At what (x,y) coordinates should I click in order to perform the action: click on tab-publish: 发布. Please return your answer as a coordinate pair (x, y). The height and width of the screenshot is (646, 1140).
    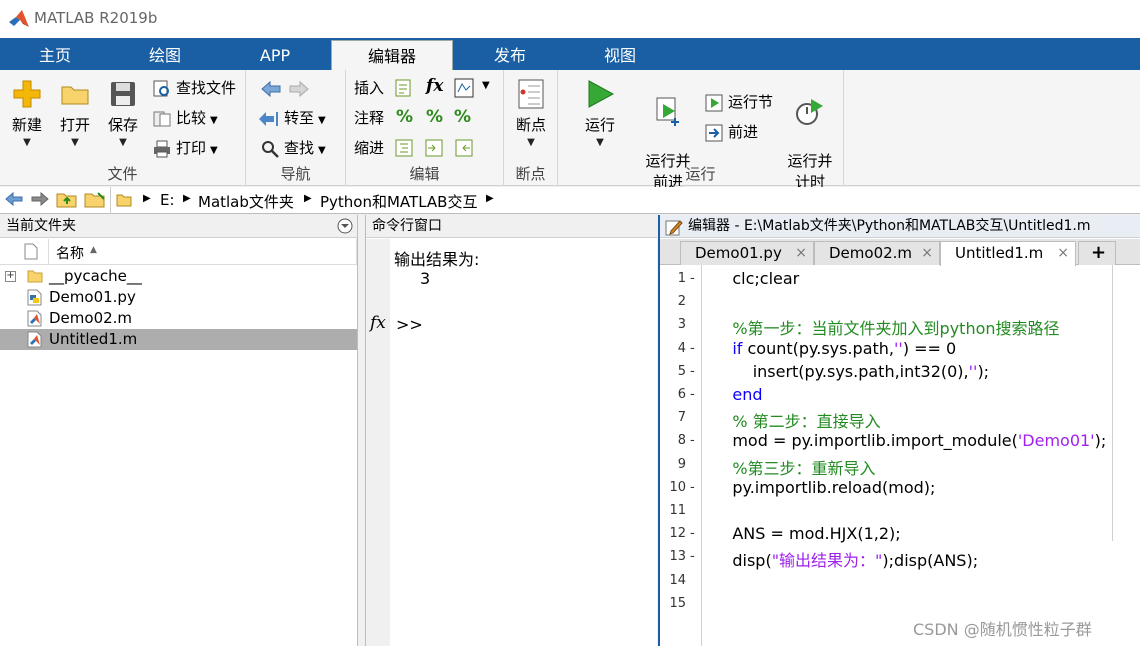
    Looking at the image, I should click on (510, 54).